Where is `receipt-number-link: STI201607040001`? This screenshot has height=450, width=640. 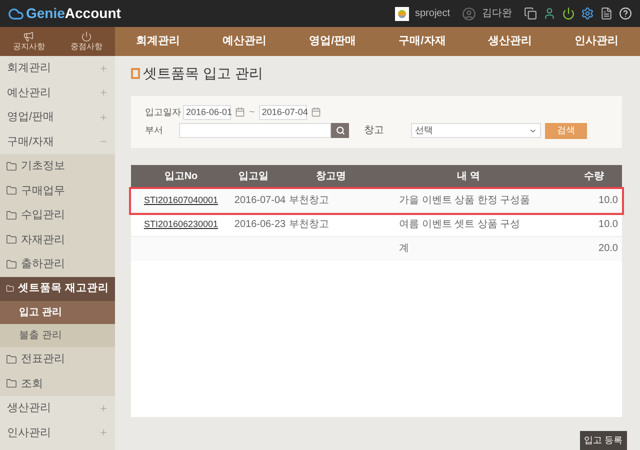
receipt-number-link: STI201607040001 is located at coordinates (181, 201).